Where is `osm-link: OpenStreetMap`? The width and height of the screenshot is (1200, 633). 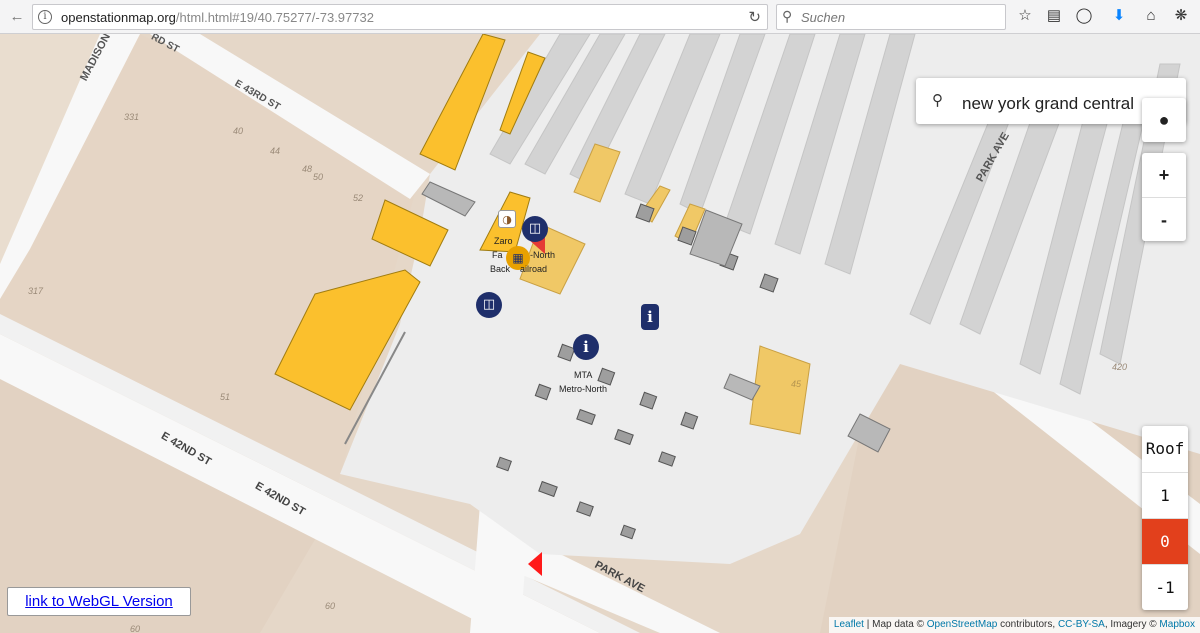 osm-link: OpenStreetMap is located at coordinates (962, 624).